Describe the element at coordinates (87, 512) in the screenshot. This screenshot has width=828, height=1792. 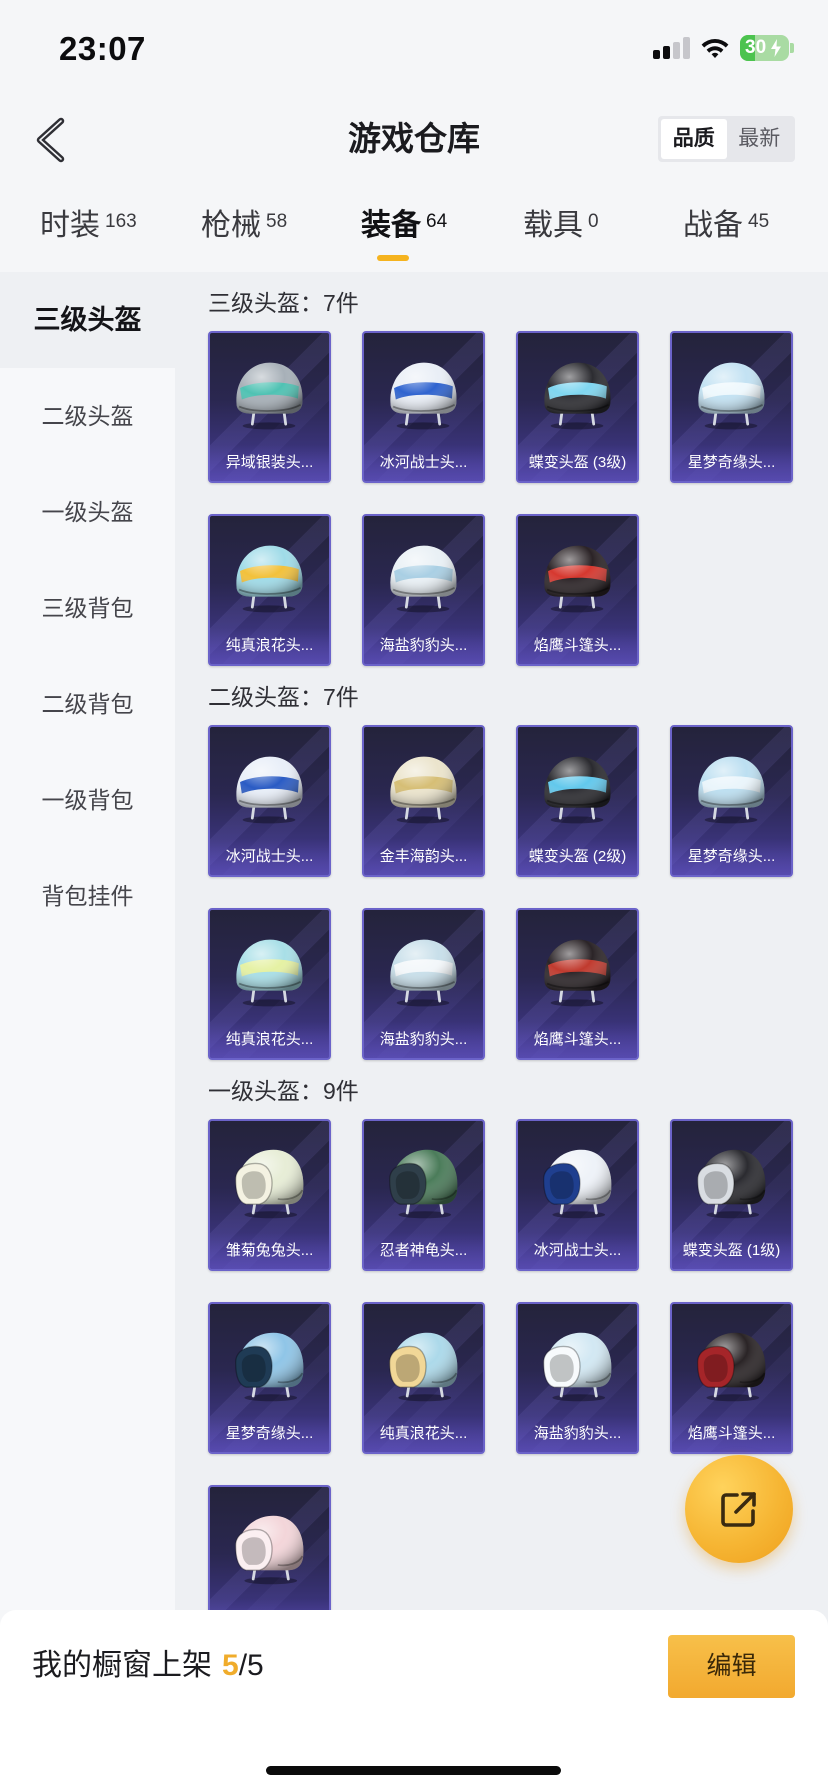
I see `sidebar-item-helmet-lv1: 一级头盔` at that location.